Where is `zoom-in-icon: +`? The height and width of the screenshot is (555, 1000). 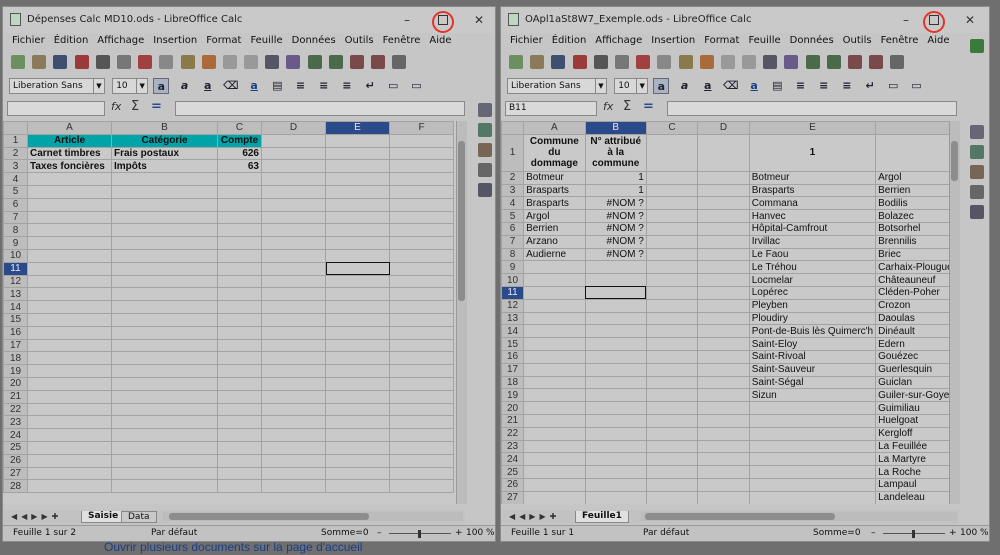 zoom-in-icon: + is located at coordinates (953, 533).